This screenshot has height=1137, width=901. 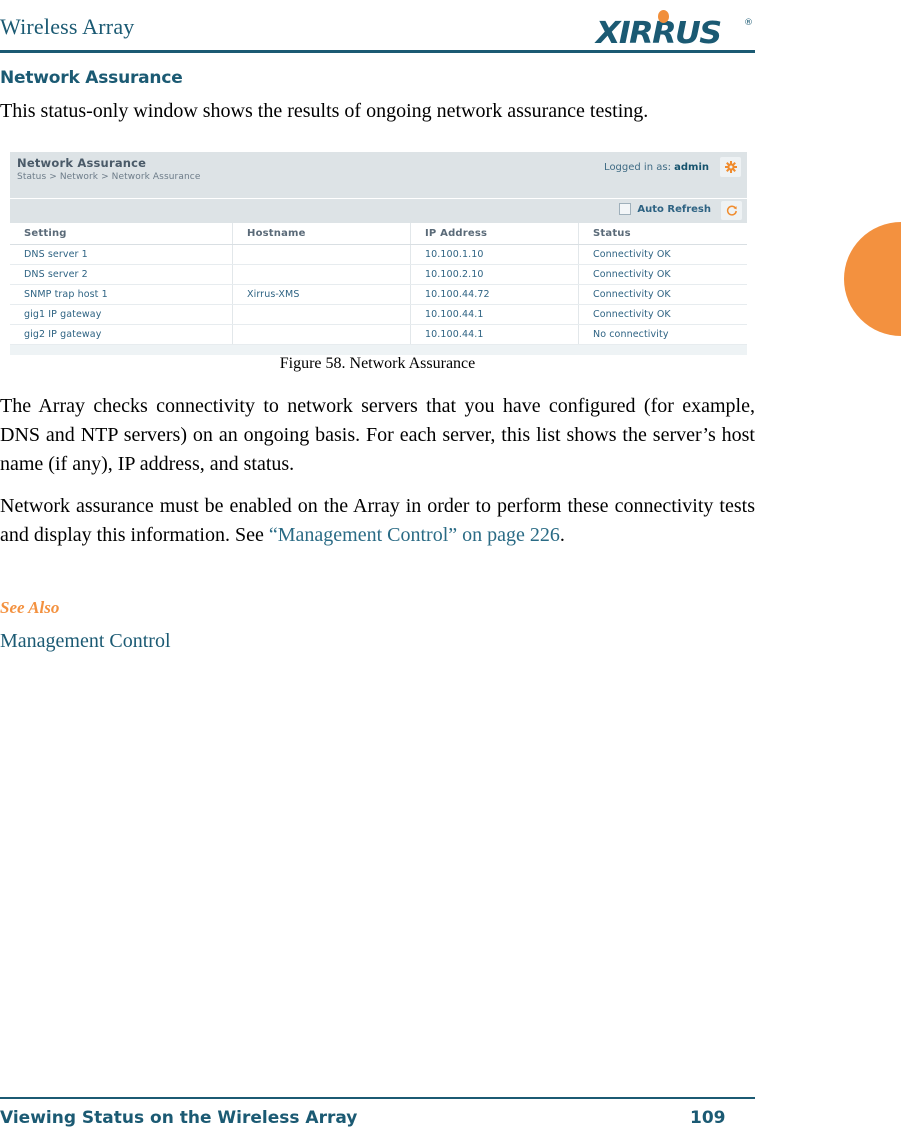 What do you see at coordinates (121, 234) in the screenshot?
I see `column-header-setting: Setting` at bounding box center [121, 234].